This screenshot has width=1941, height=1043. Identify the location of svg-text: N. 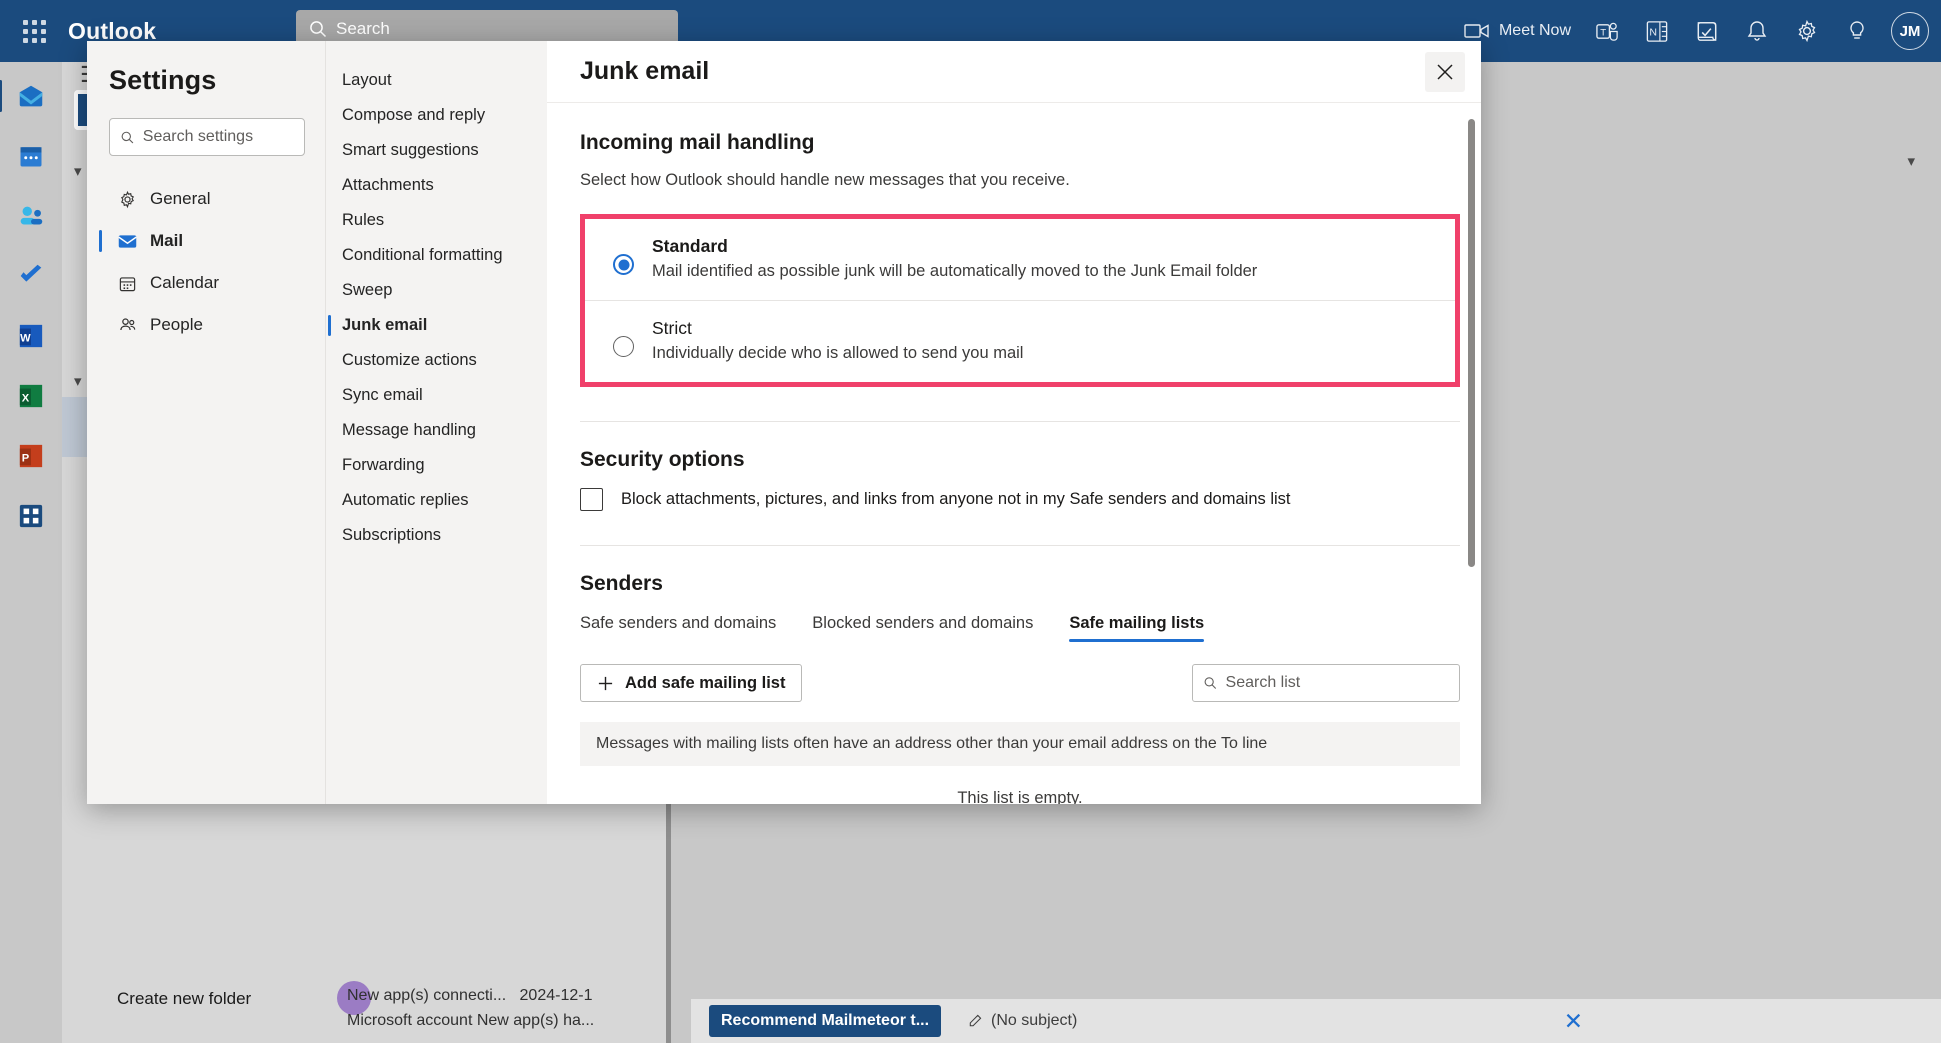
(1653, 32).